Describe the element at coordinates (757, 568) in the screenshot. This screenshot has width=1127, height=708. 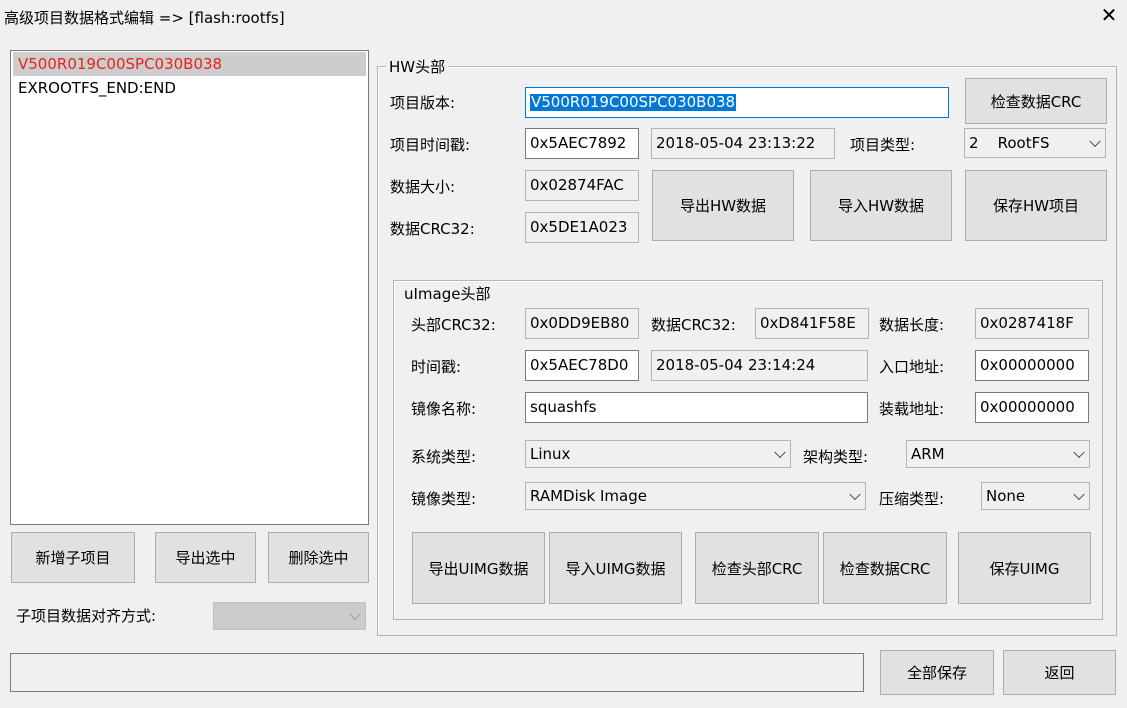
I see `check-header-crc-button: 检查头部CRC` at that location.